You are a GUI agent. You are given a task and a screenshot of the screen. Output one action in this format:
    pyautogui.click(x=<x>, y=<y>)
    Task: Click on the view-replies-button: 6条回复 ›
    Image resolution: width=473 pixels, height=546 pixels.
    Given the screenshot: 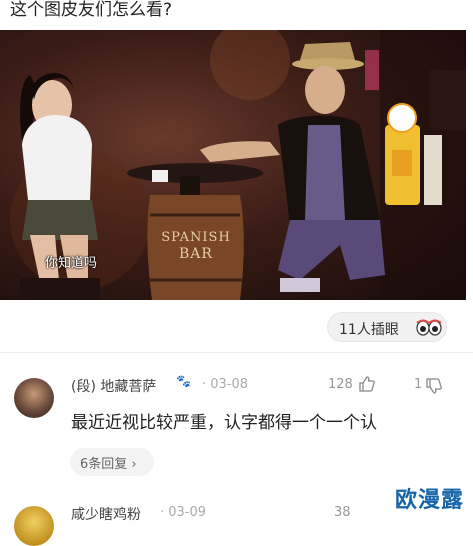 What is the action you would take?
    pyautogui.click(x=112, y=462)
    